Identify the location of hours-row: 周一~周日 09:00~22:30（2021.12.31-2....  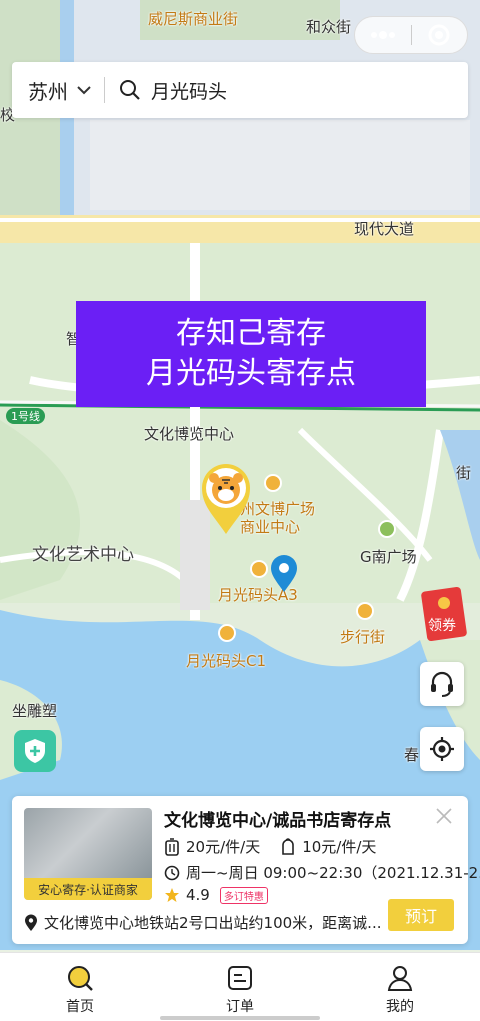
(322, 872).